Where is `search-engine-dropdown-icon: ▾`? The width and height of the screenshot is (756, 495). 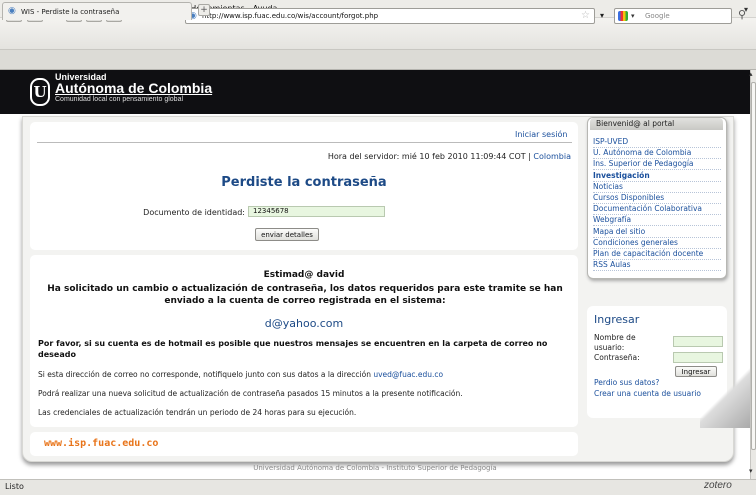
search-engine-dropdown-icon: ▾ is located at coordinates (633, 16).